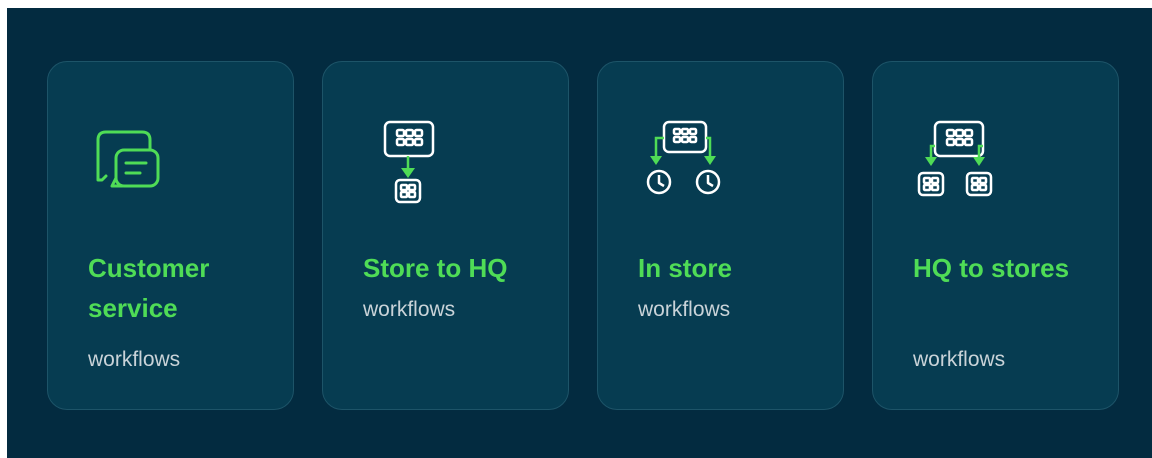  I want to click on card-title: In store, so click(685, 268).